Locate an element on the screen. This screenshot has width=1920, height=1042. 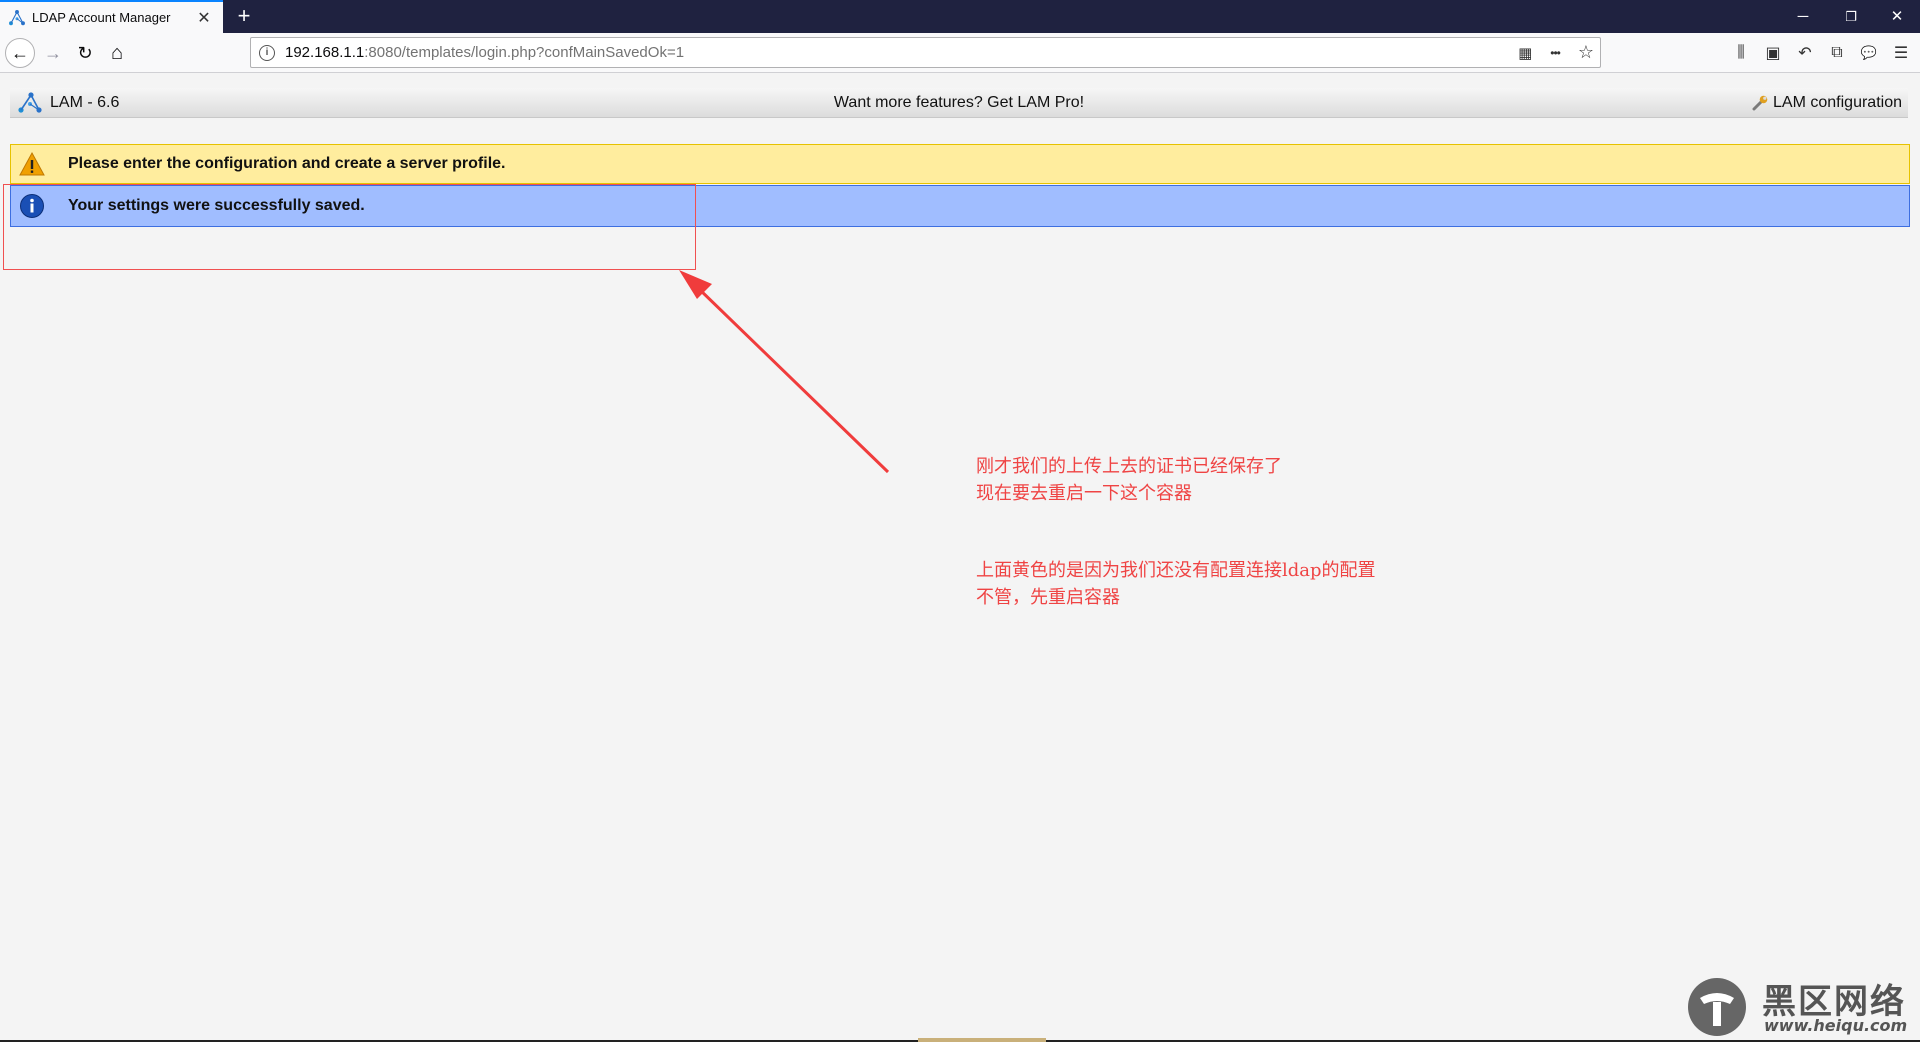
site-info-icon: i is located at coordinates (267, 52).